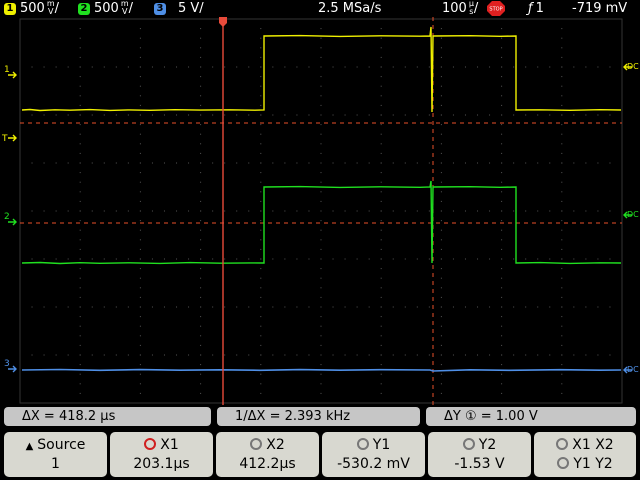 This screenshot has height=480, width=640. What do you see at coordinates (10, 72) in the screenshot?
I see `ch1-ground-marker: 1` at bounding box center [10, 72].